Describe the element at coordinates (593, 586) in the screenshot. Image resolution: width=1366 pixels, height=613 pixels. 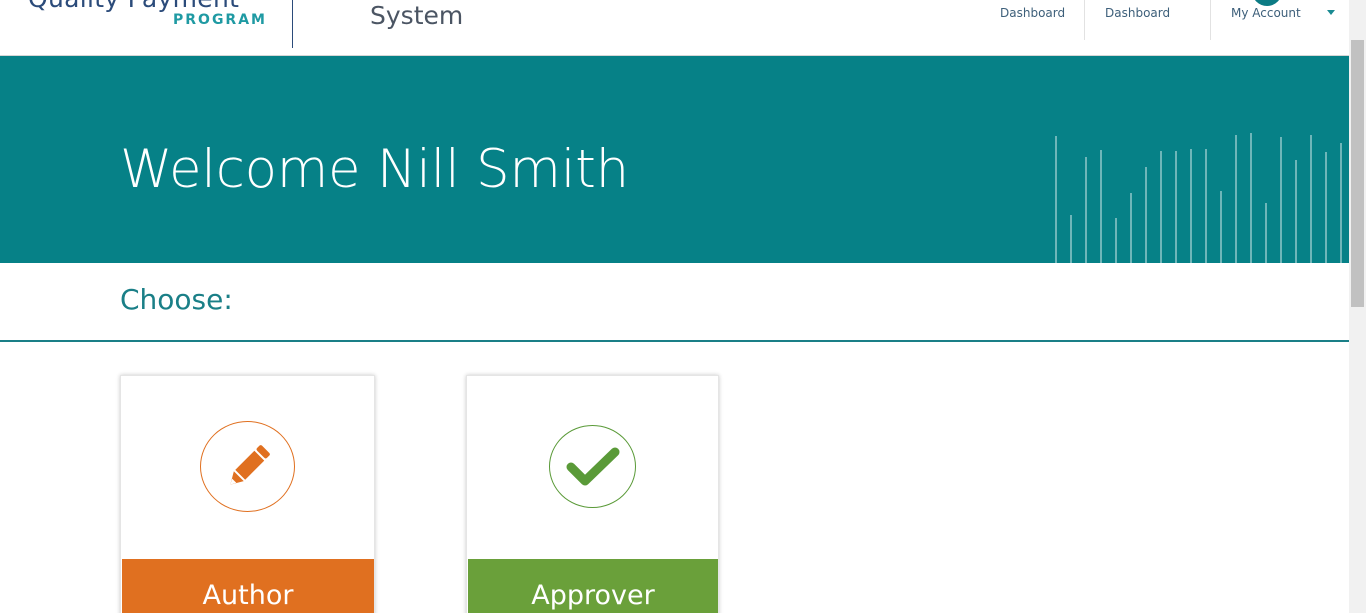
I see `approver-card-label: Approver` at that location.